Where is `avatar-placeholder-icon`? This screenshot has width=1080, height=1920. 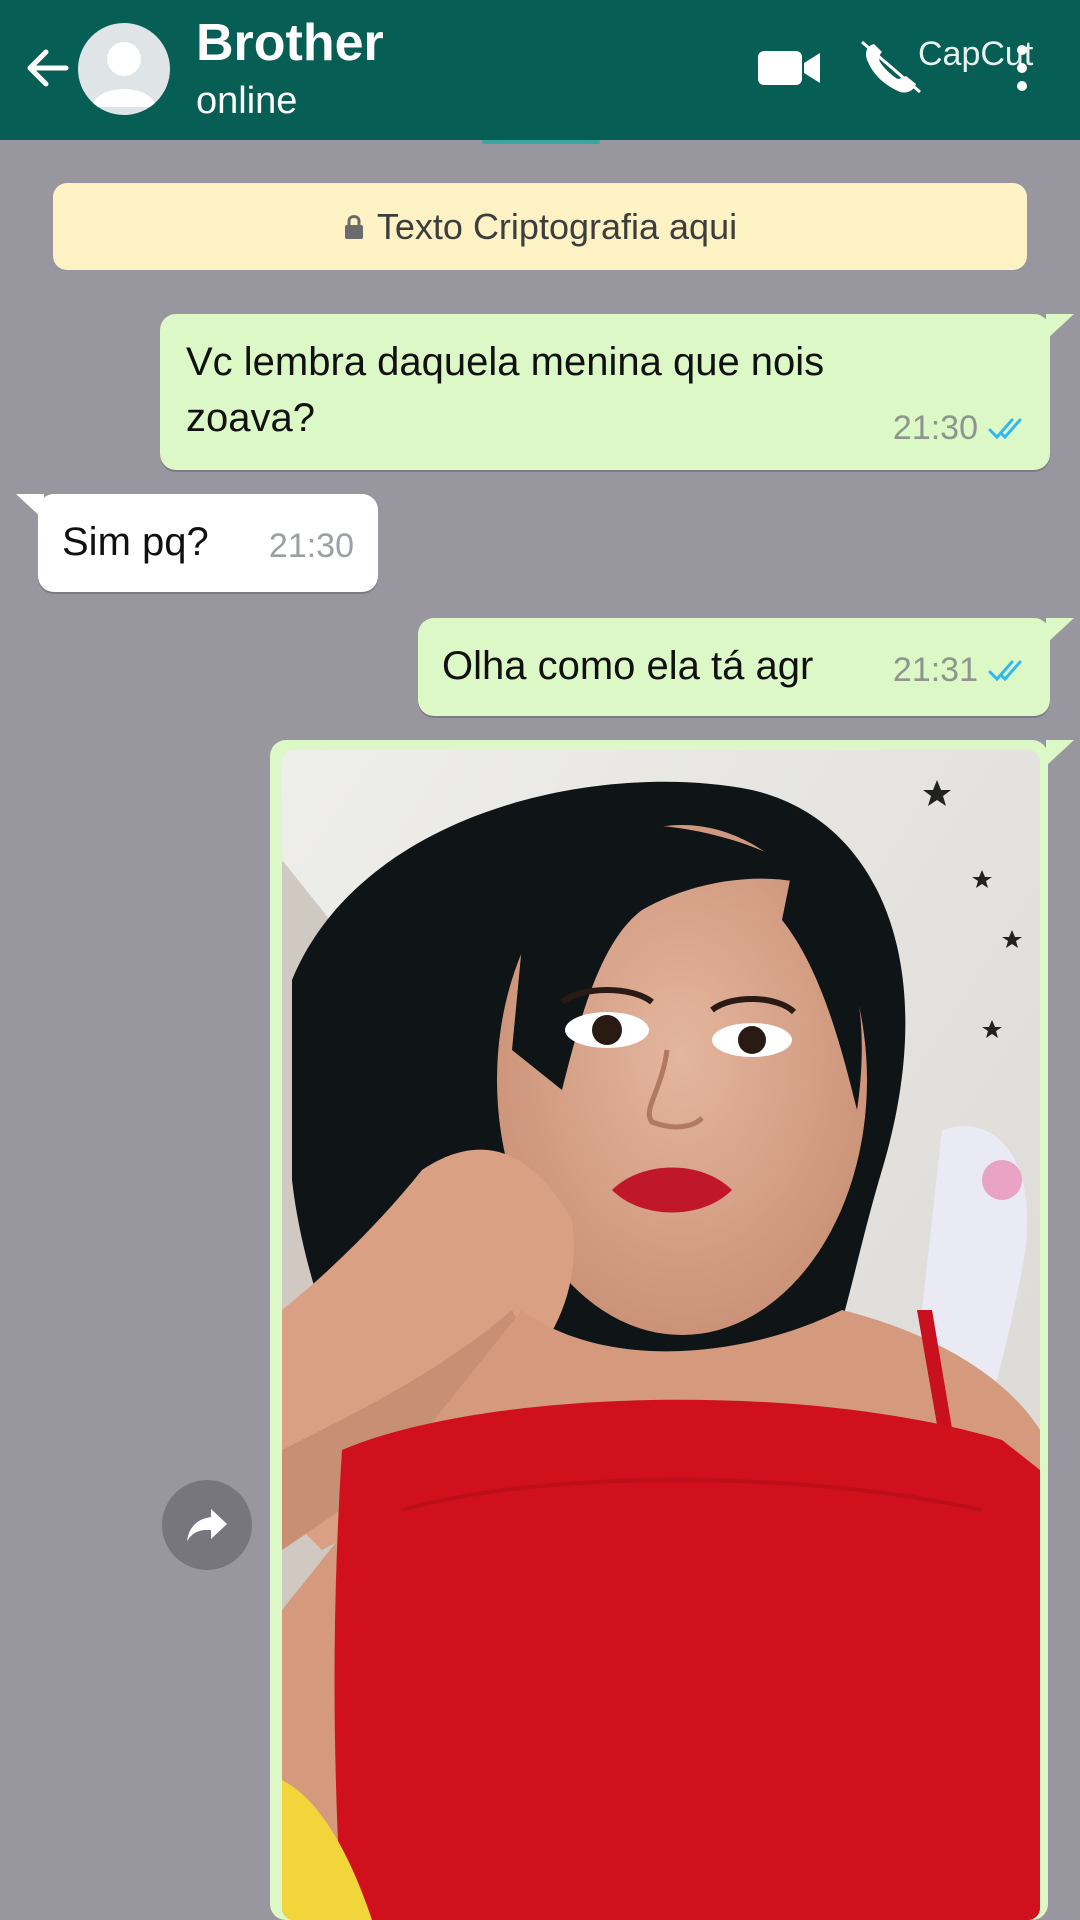 avatar-placeholder-icon is located at coordinates (124, 74).